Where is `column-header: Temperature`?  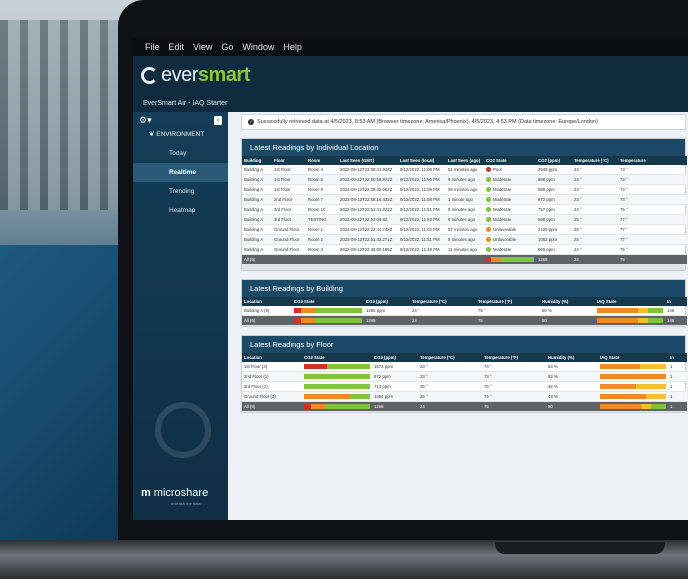 column-header: Temperature is located at coordinates (652, 160).